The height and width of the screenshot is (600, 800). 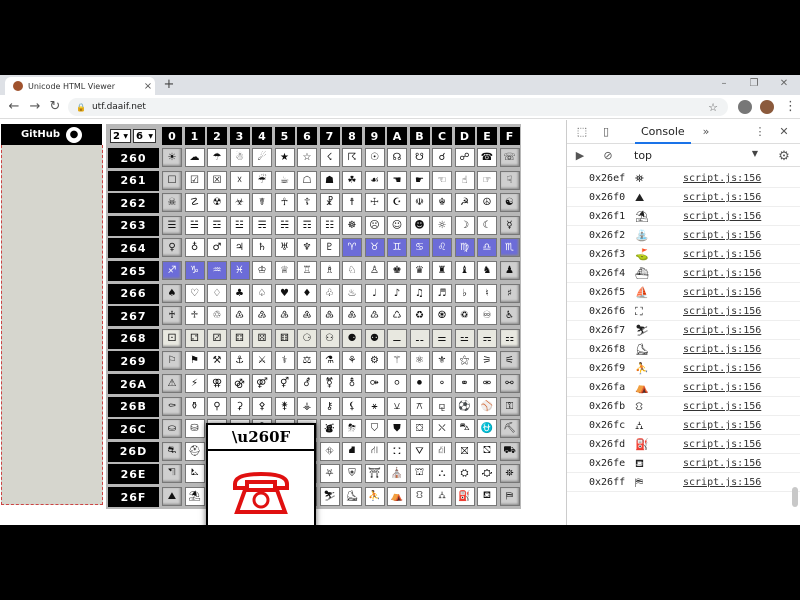 I want to click on glyph-cell: ☈, so click(x=352, y=157).